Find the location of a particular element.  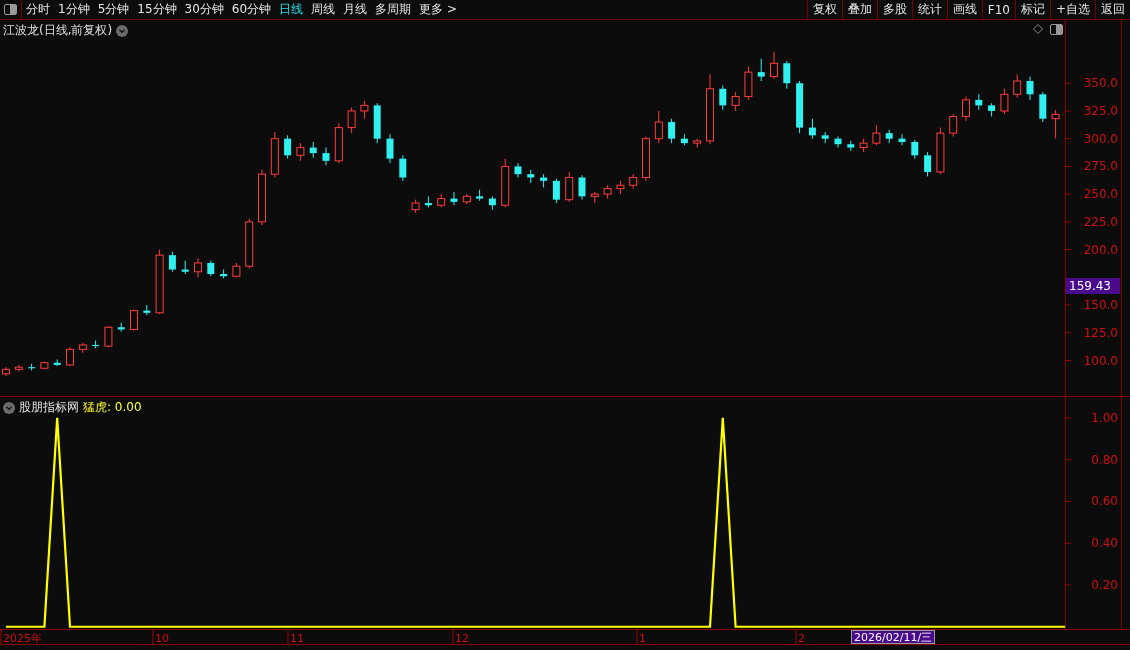

period-tab: 5分钟 is located at coordinates (113, 9).